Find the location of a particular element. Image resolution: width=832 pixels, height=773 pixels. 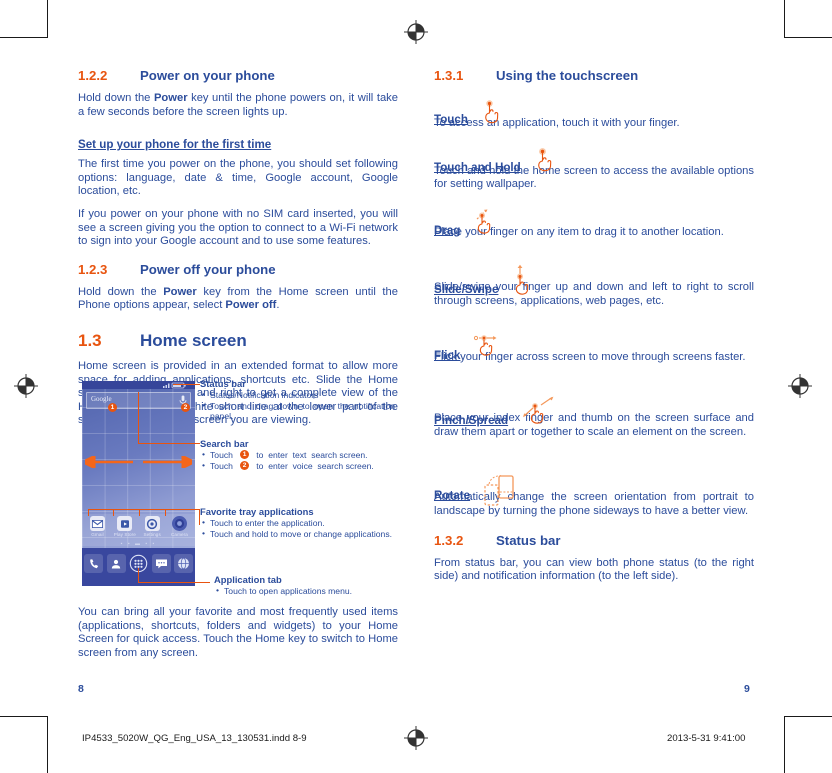

leader-line-app-tab-horizontal is located at coordinates (174, 583).